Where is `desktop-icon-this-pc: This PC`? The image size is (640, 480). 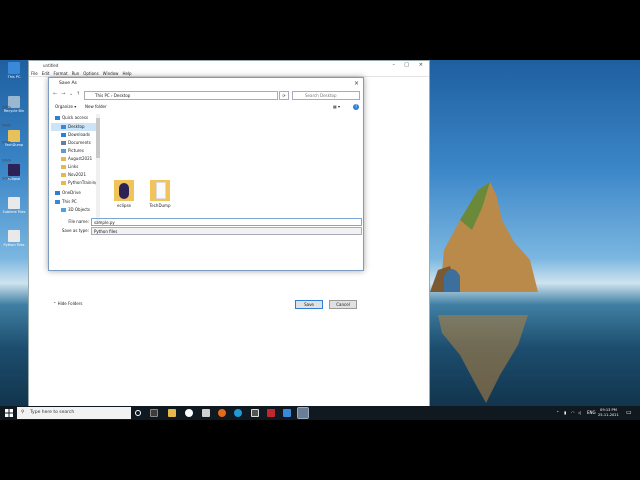 desktop-icon-this-pc: This PC is located at coordinates (14, 70).